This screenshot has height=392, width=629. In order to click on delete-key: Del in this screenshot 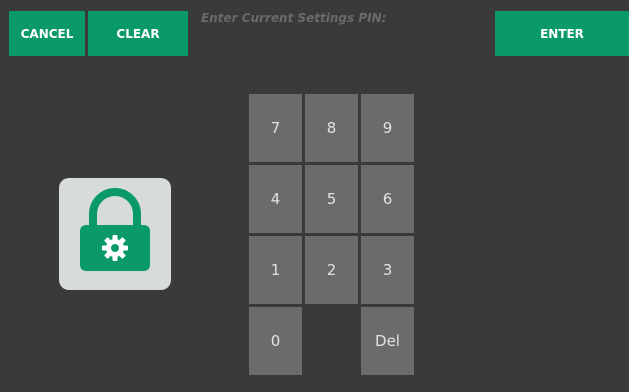, I will do `click(387, 341)`.